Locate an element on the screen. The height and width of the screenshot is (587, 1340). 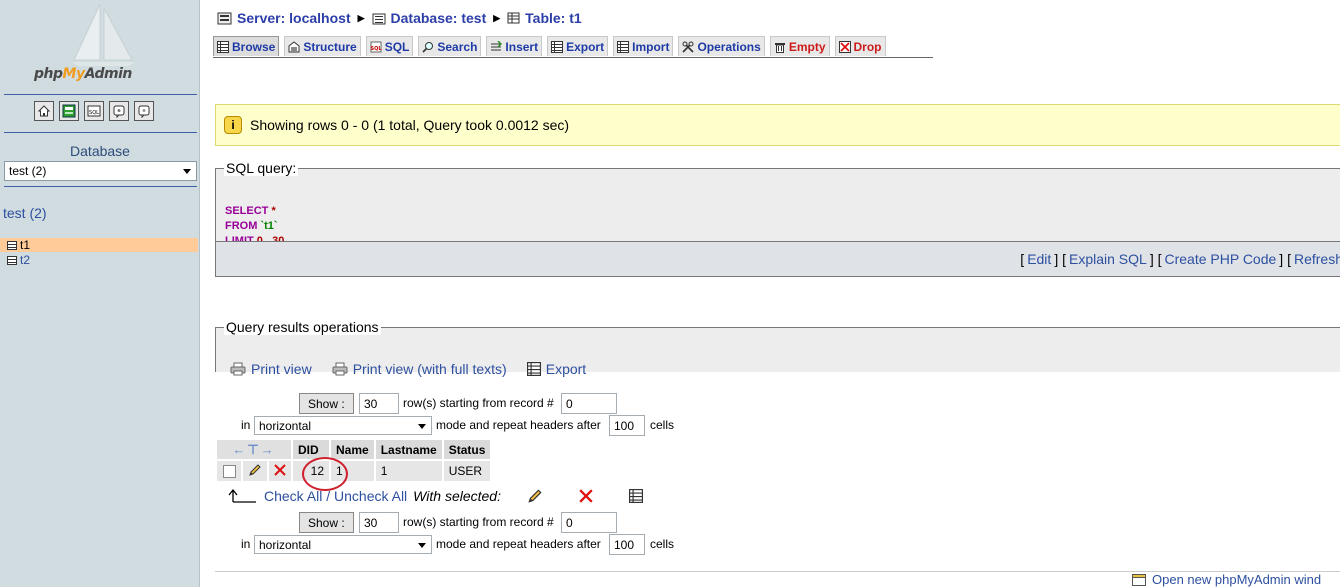
cells-text: cells is located at coordinates (662, 425).